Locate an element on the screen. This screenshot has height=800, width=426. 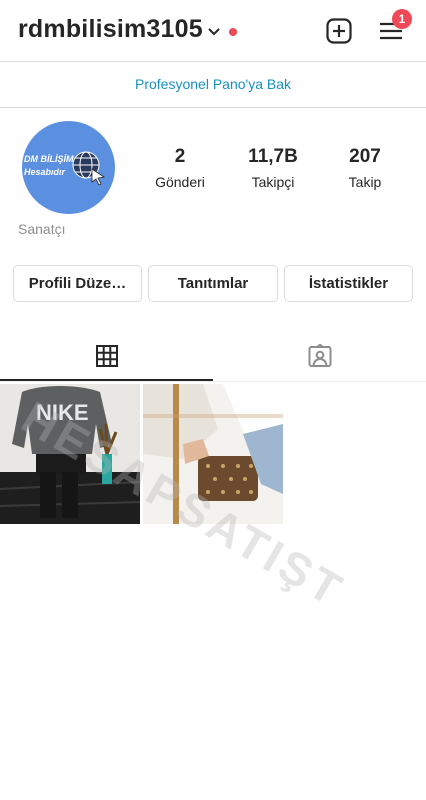
grid-icon is located at coordinates (106, 356).